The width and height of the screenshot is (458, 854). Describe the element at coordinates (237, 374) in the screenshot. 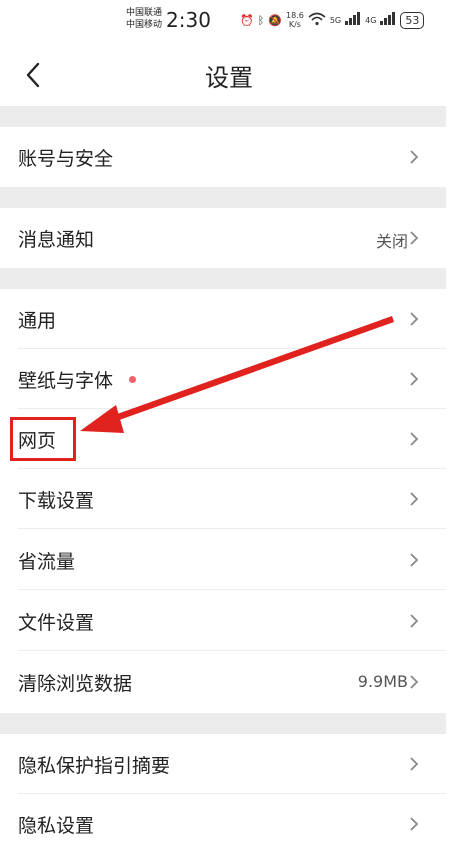

I see `annotation-arrow` at that location.